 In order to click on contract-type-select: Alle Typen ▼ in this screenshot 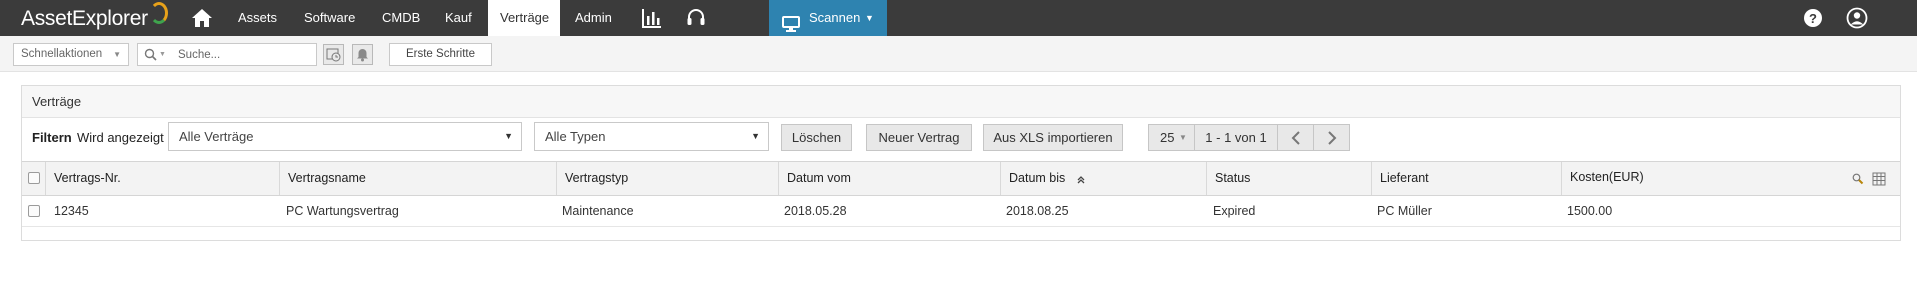, I will do `click(651, 136)`.